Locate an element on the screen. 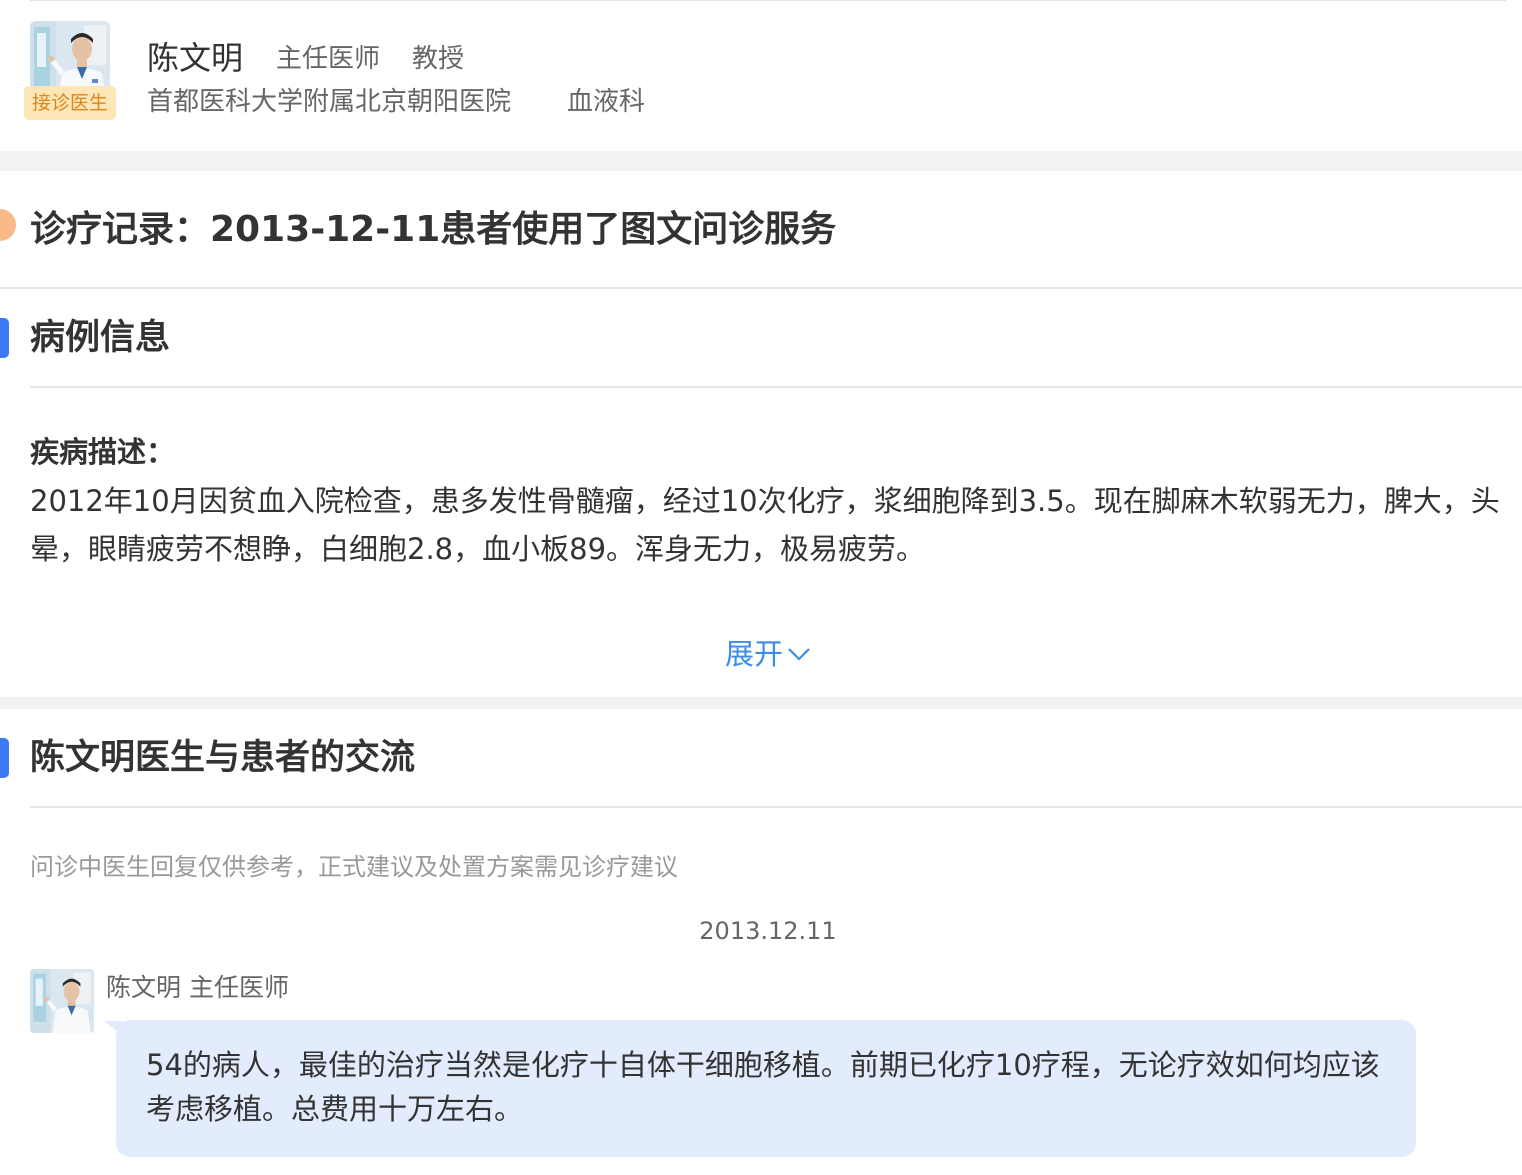 The image size is (1522, 1175). doctor-title: 主任医师 is located at coordinates (328, 59).